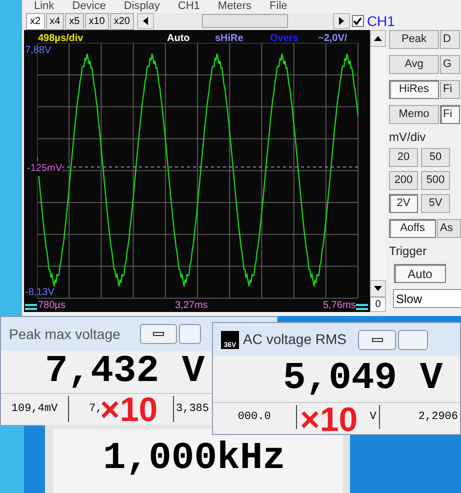  I want to click on channel-label: CH1, so click(380, 21).